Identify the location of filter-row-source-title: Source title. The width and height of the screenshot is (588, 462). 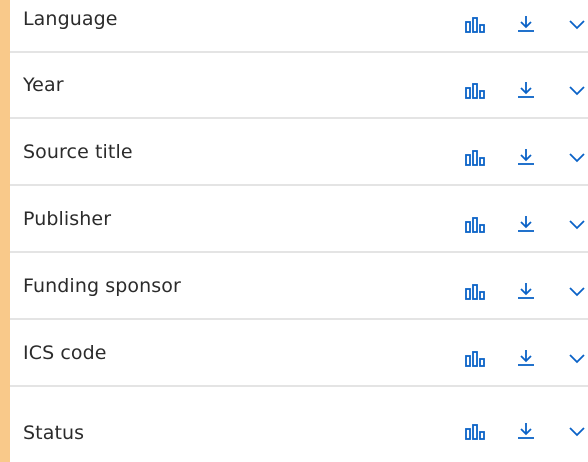
(299, 153).